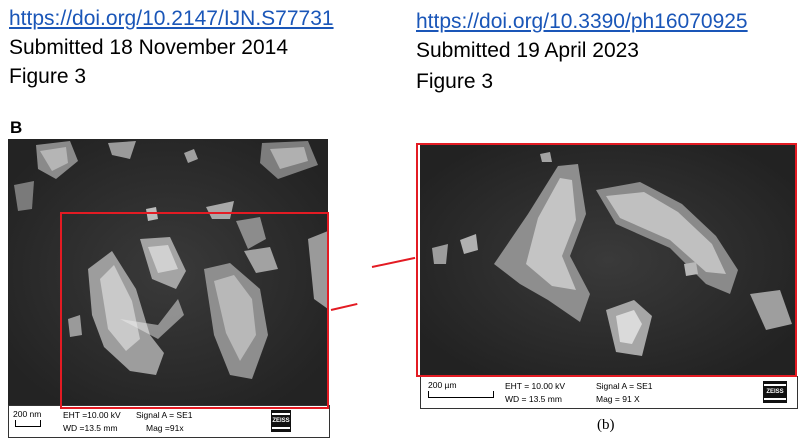 The image size is (802, 448). I want to click on left-highlight-box, so click(194, 310).